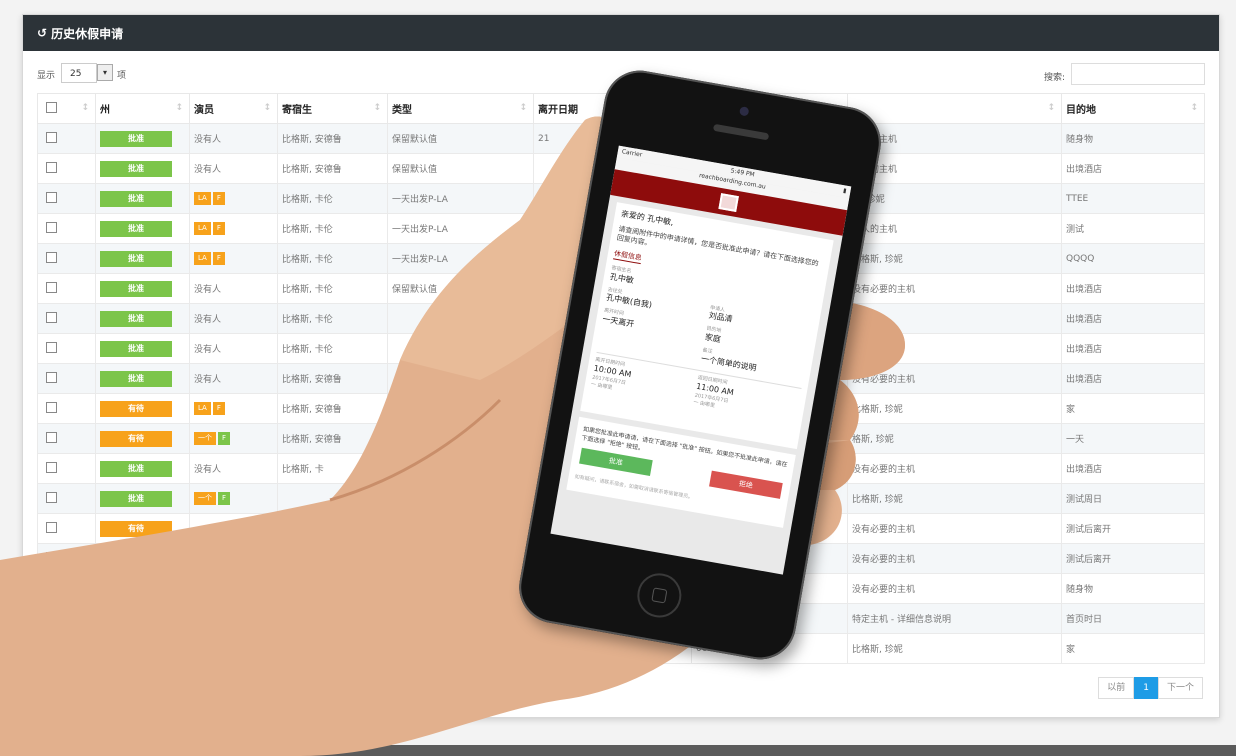  What do you see at coordinates (844, 191) in the screenshot?
I see `battery-icon: ▮` at bounding box center [844, 191].